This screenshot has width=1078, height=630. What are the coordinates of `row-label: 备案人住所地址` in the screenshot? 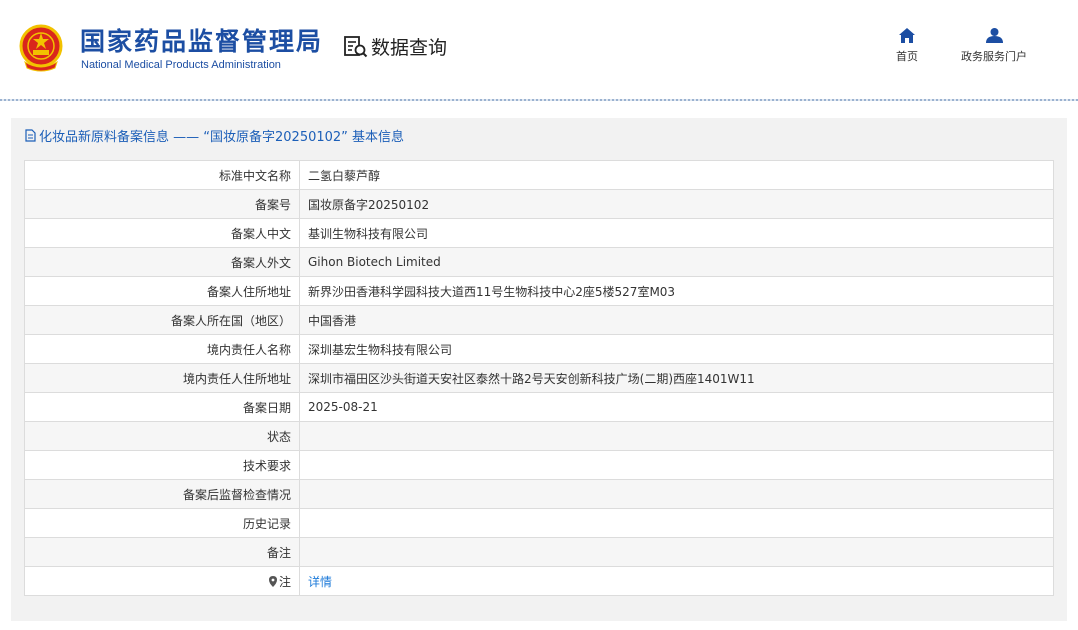 It's located at (162, 291).